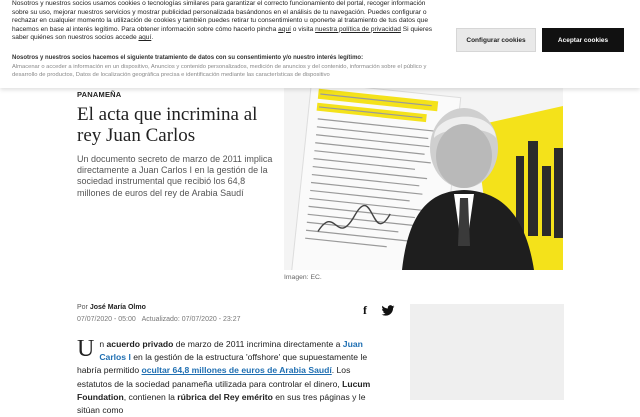 The height and width of the screenshot is (417, 640). What do you see at coordinates (496, 40) in the screenshot?
I see `configure-cookies-button: Configurar cookies` at bounding box center [496, 40].